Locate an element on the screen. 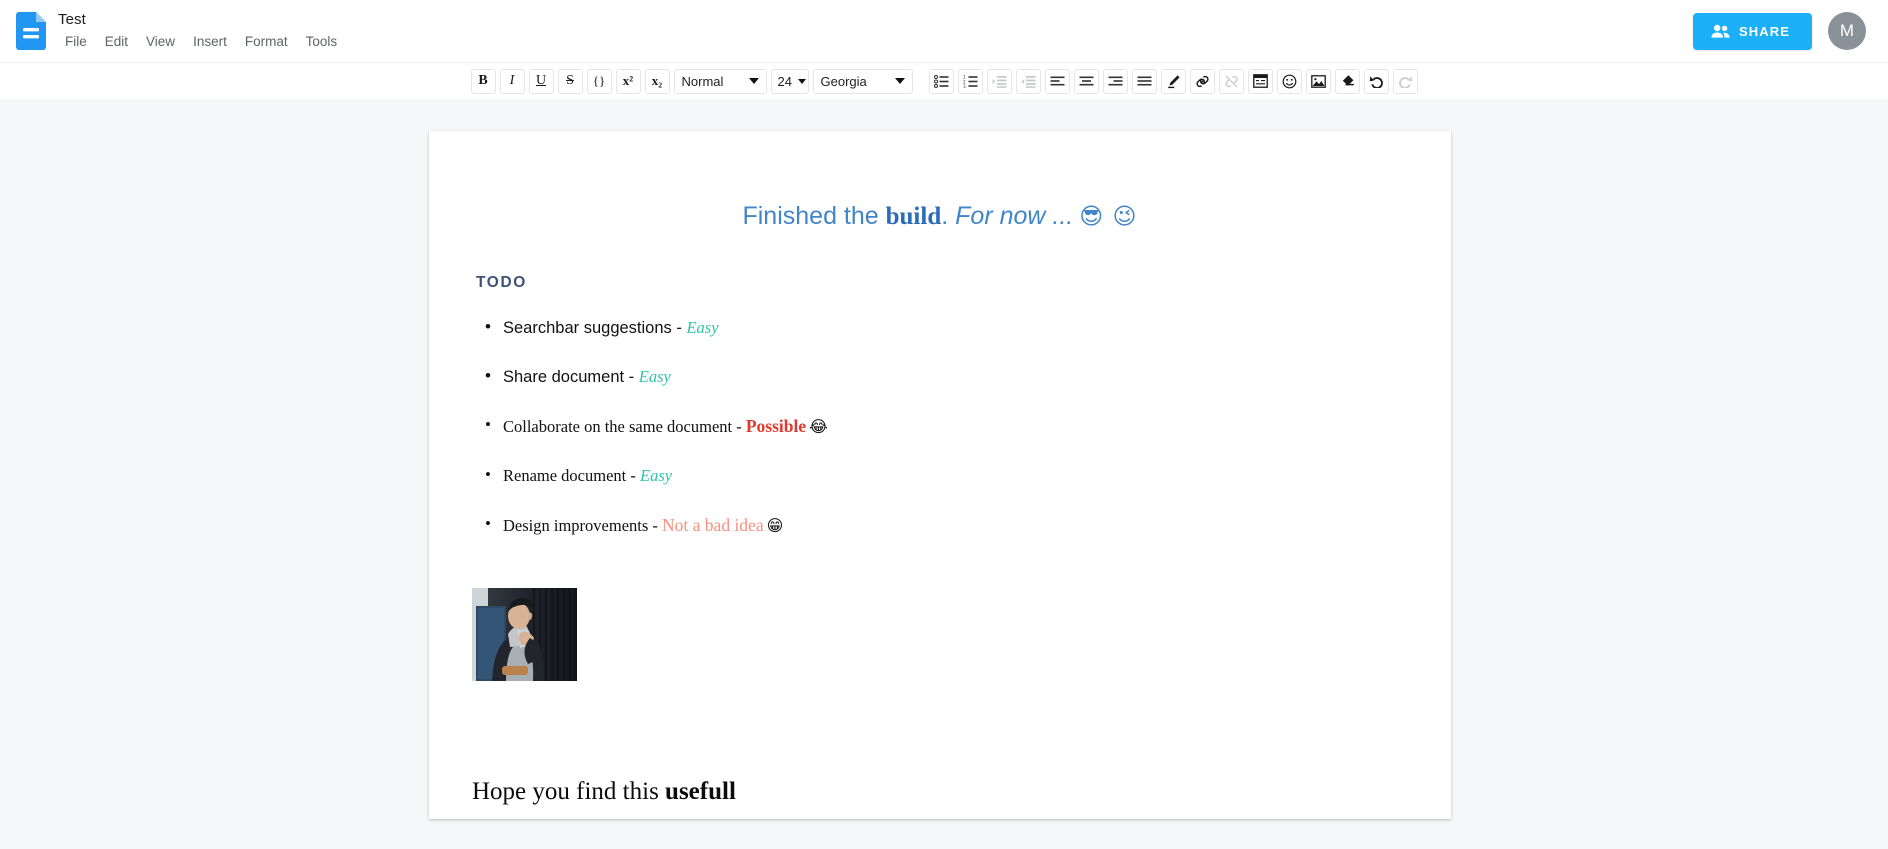  redo-icon is located at coordinates (1405, 81).